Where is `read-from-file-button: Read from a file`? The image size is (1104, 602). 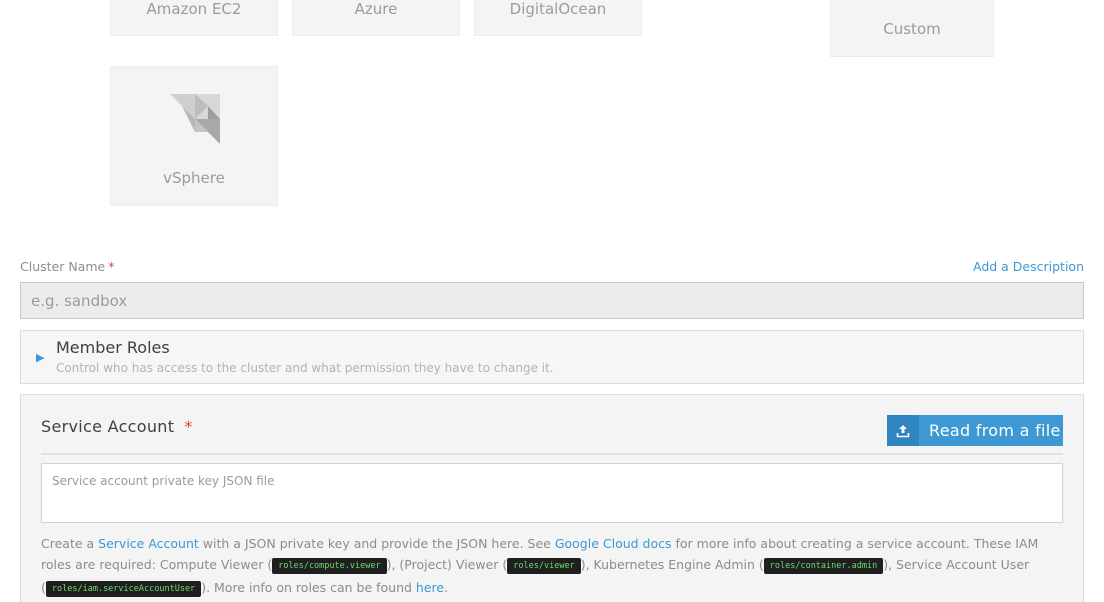
read-from-file-button: Read from a file is located at coordinates (975, 430).